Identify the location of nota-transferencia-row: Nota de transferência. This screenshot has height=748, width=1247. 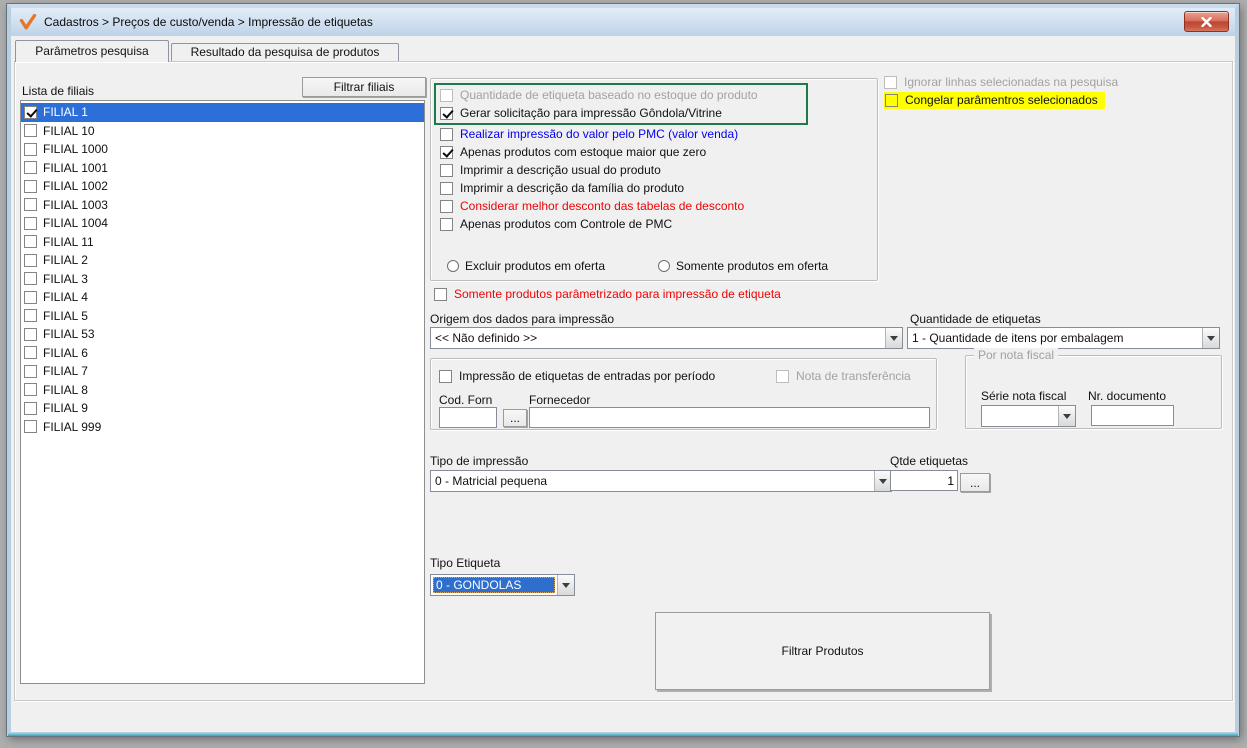
(843, 376).